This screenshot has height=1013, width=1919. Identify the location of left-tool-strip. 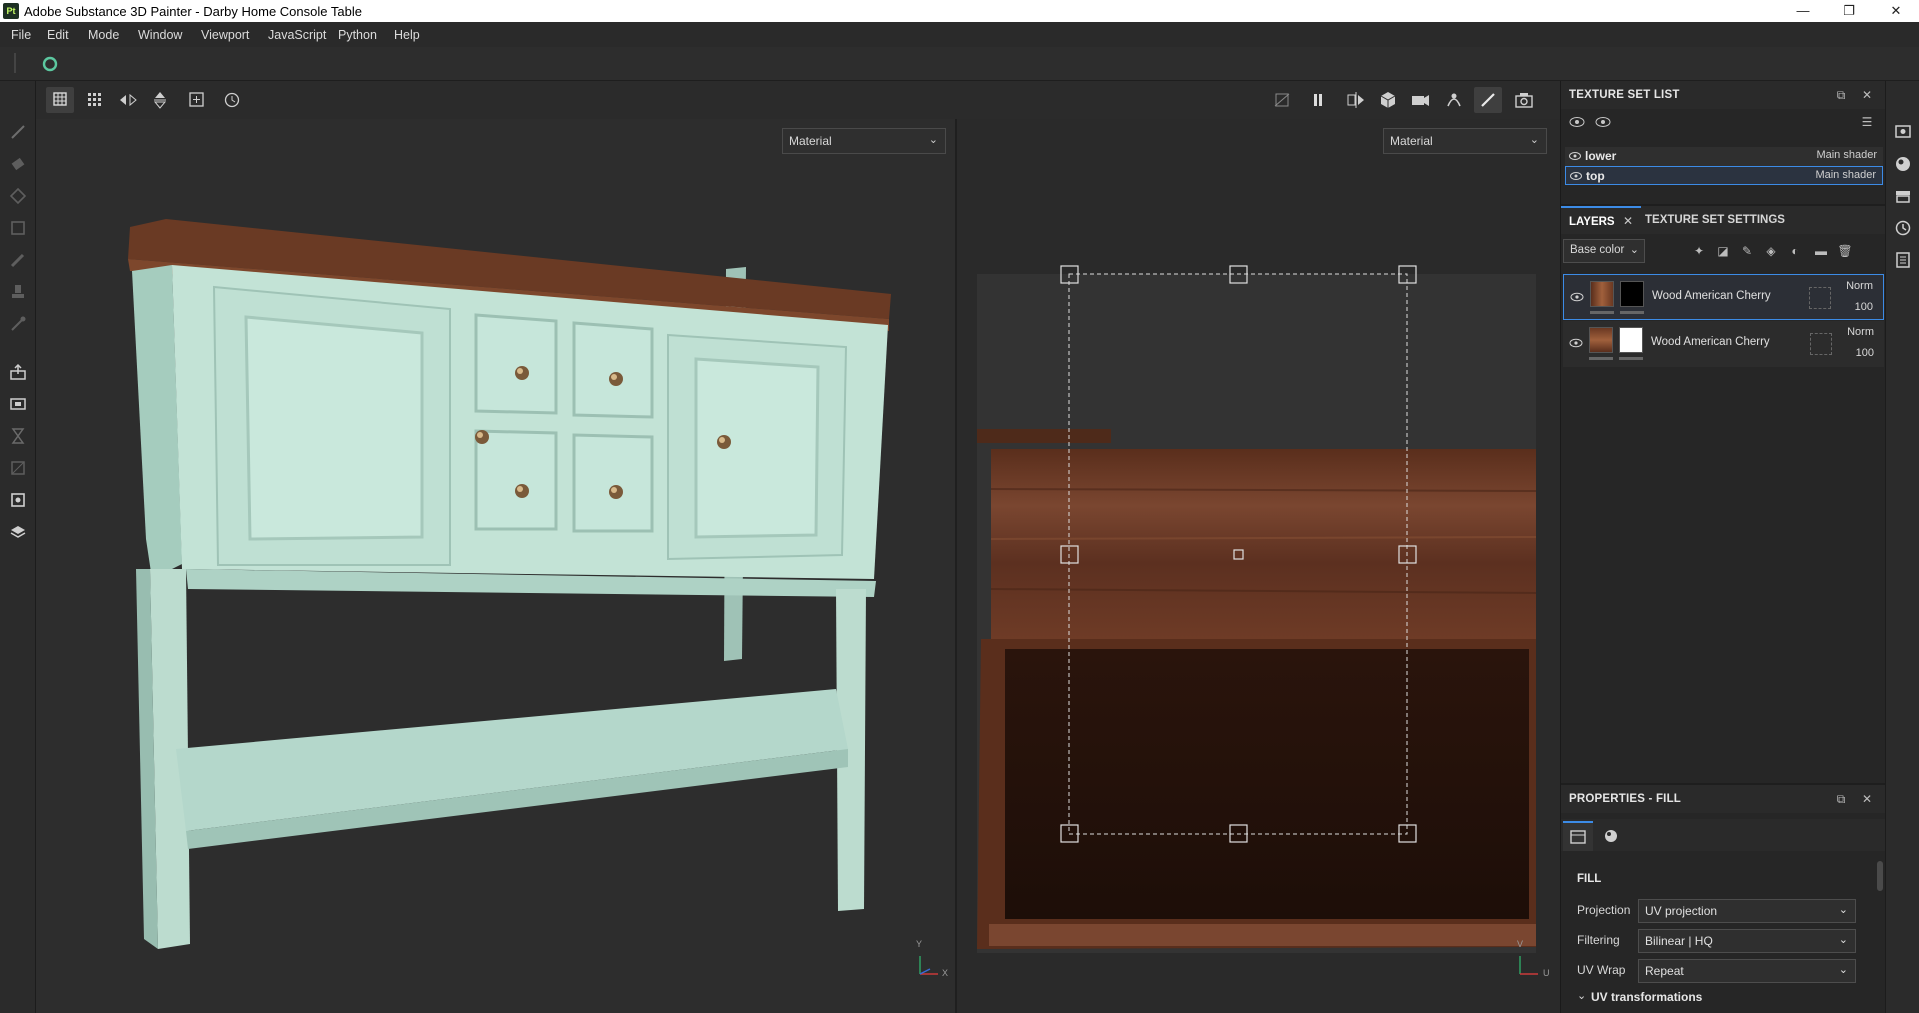
(18, 547).